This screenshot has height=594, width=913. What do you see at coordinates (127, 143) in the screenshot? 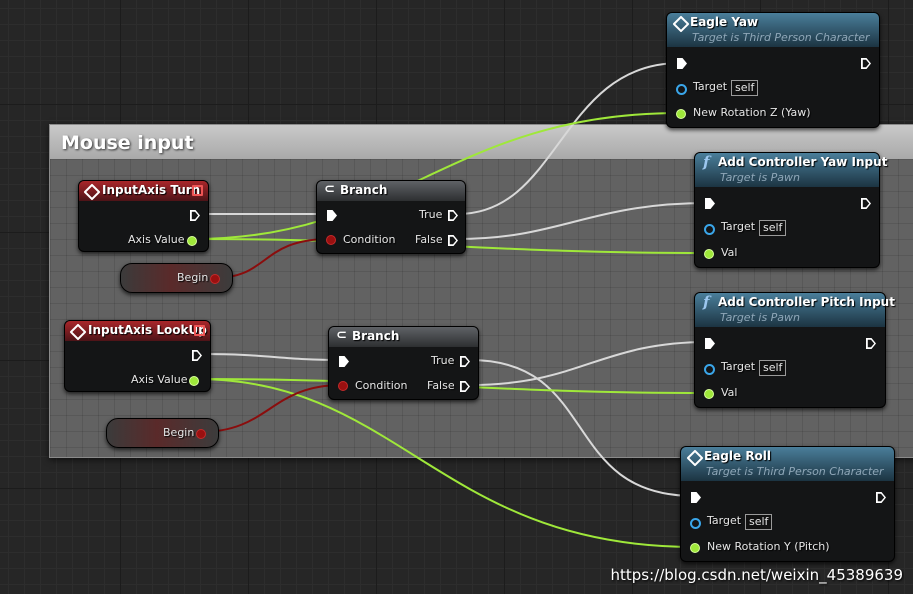
I see `comment-title: Mouse input` at bounding box center [127, 143].